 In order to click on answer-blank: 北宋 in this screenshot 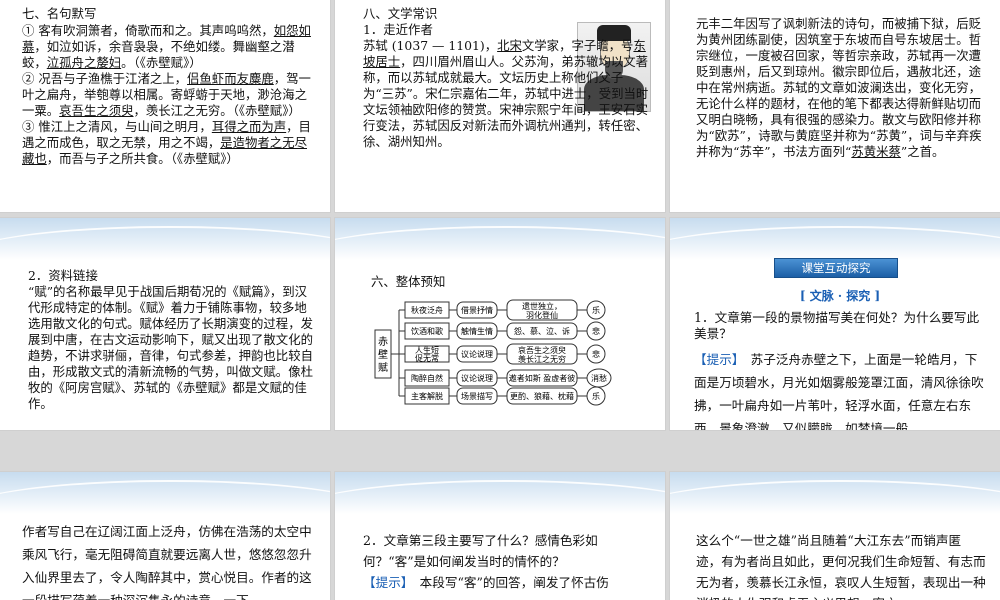, I will do `click(509, 45)`.